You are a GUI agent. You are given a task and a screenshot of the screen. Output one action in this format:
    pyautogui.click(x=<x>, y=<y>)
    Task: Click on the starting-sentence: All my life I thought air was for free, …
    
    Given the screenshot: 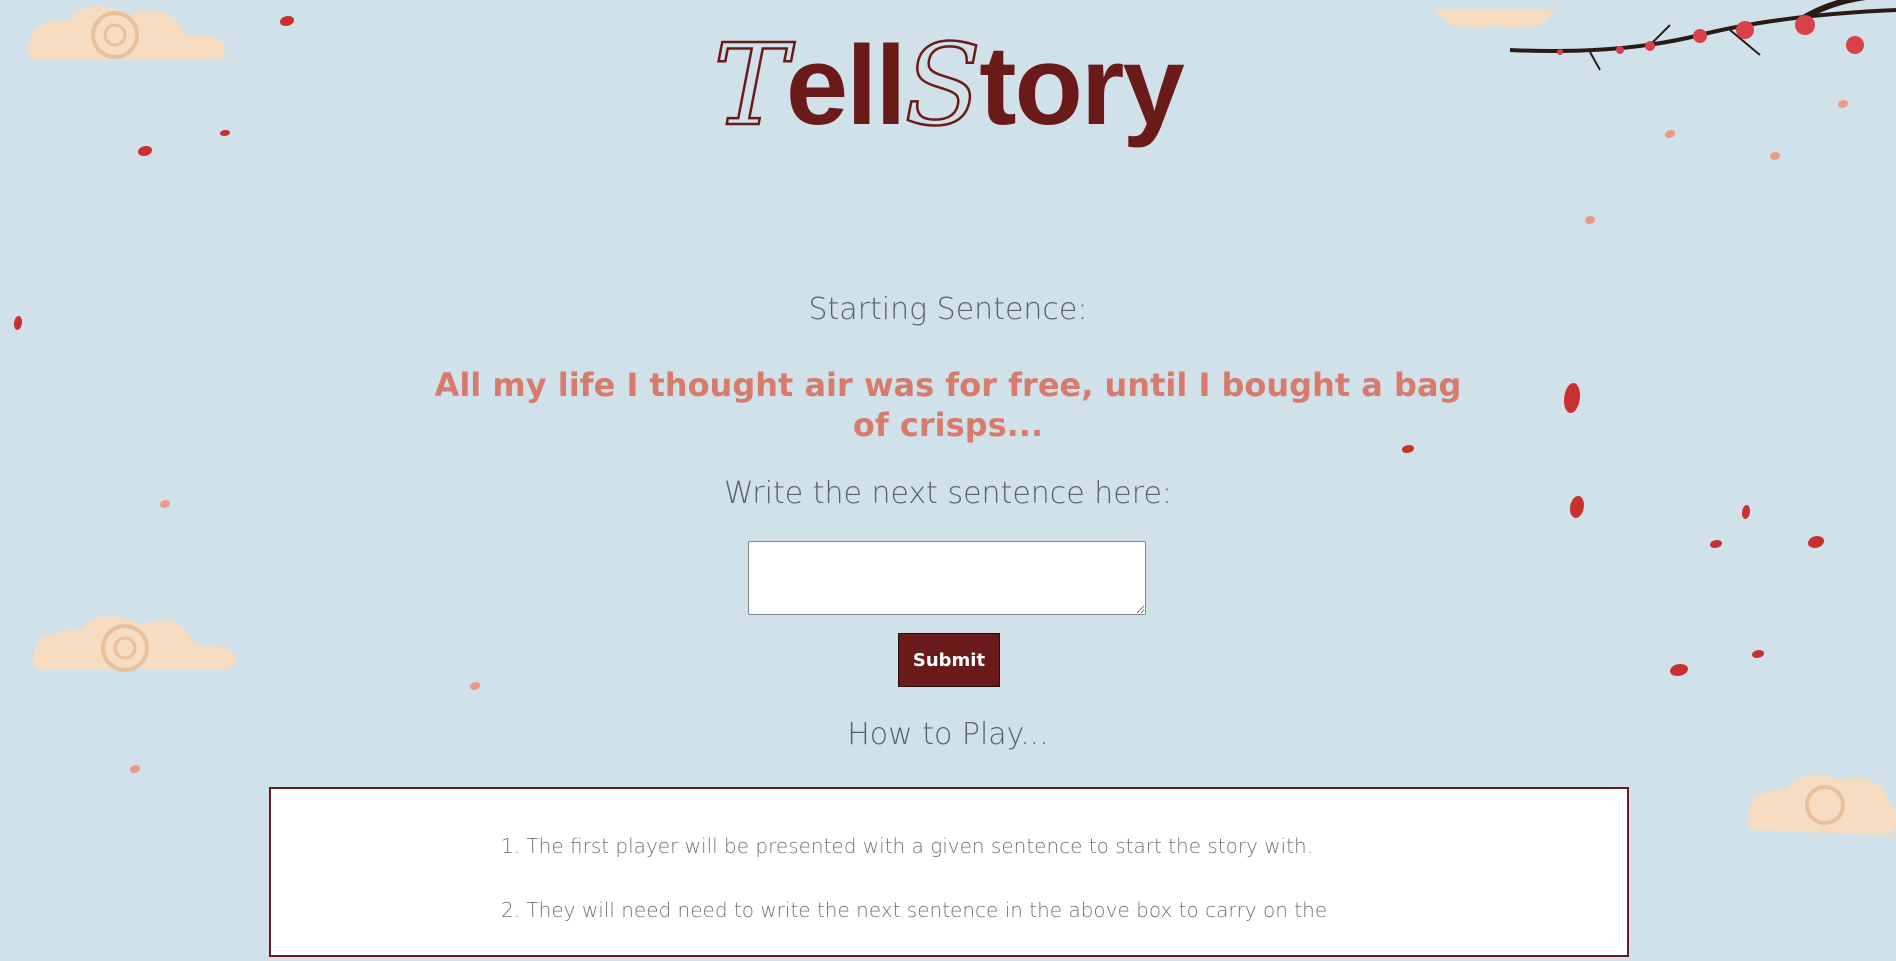 What is the action you would take?
    pyautogui.click(x=948, y=405)
    